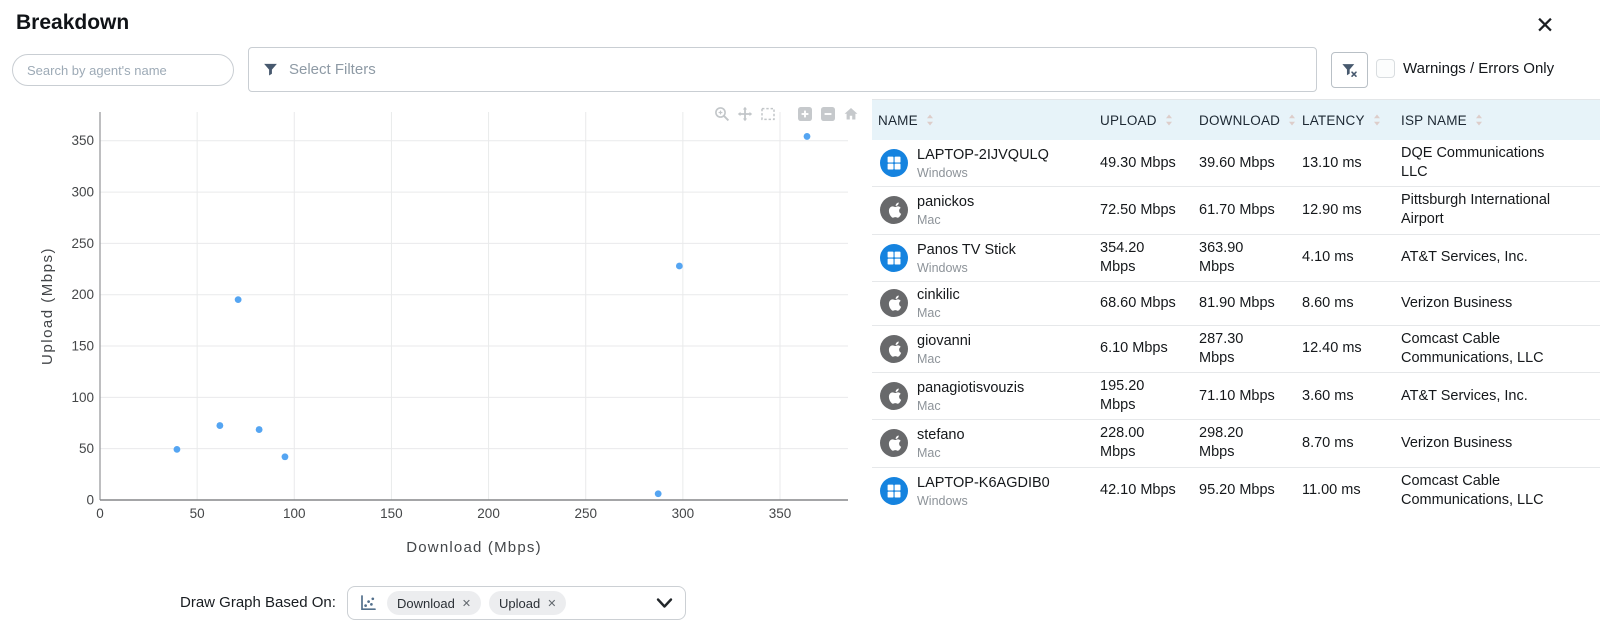  What do you see at coordinates (1141, 210) in the screenshot?
I see `upload-value-cell: 72.50 Mbps` at bounding box center [1141, 210].